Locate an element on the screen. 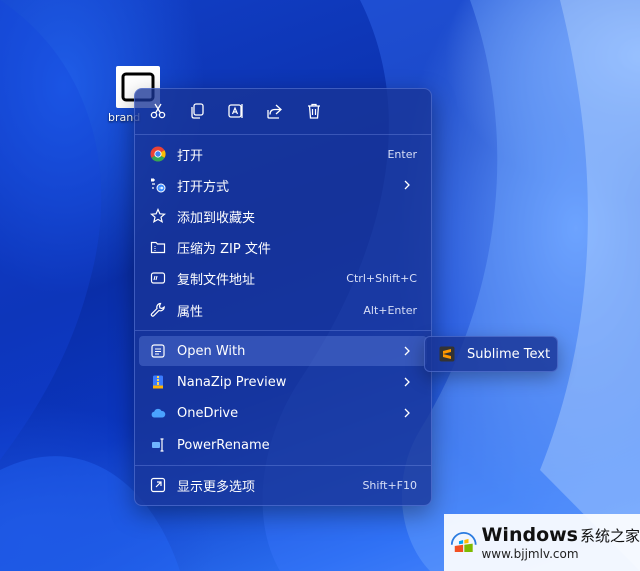 The width and height of the screenshot is (640, 571). nanazip-icon is located at coordinates (158, 382).